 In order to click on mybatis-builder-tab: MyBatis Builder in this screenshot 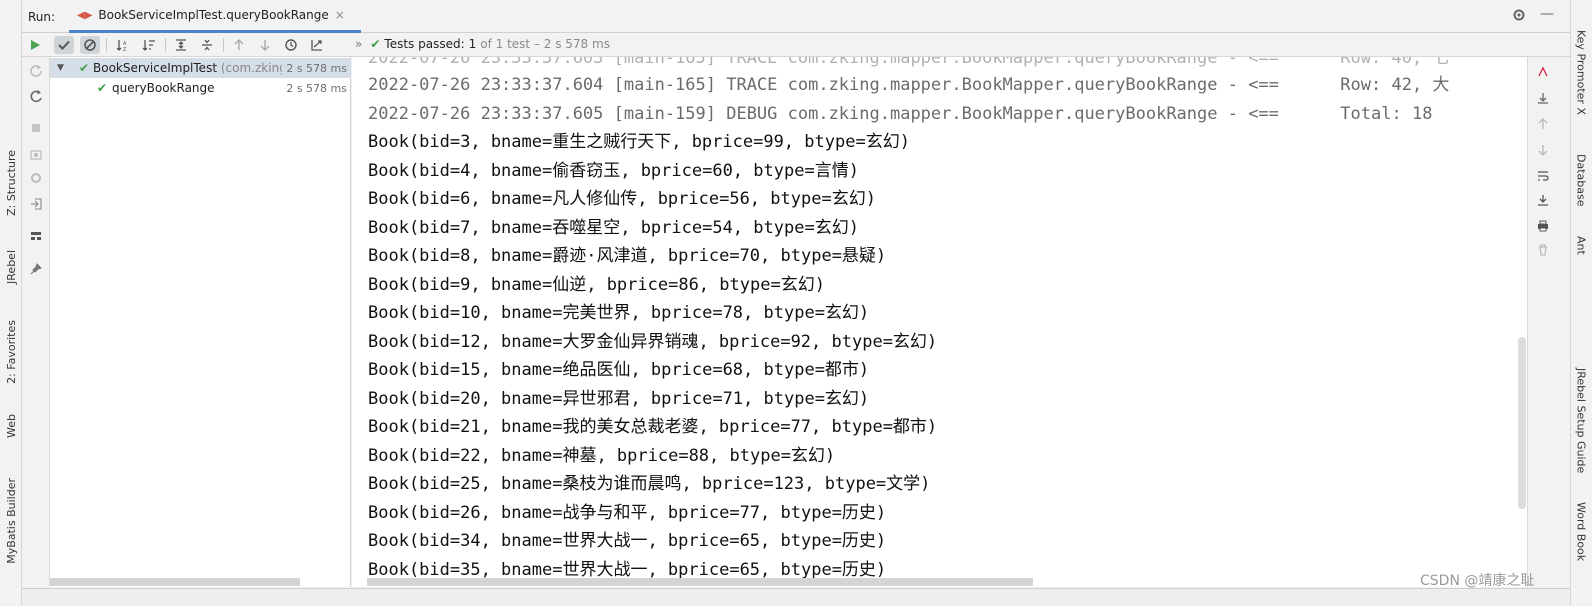, I will do `click(11, 521)`.